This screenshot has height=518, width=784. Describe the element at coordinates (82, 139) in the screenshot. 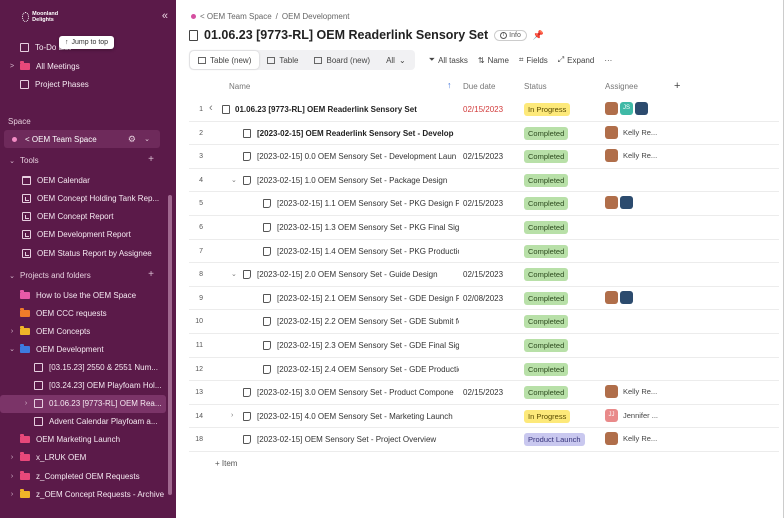

I see `space-selector: < OEM Team Space ⚙ ⌄` at that location.